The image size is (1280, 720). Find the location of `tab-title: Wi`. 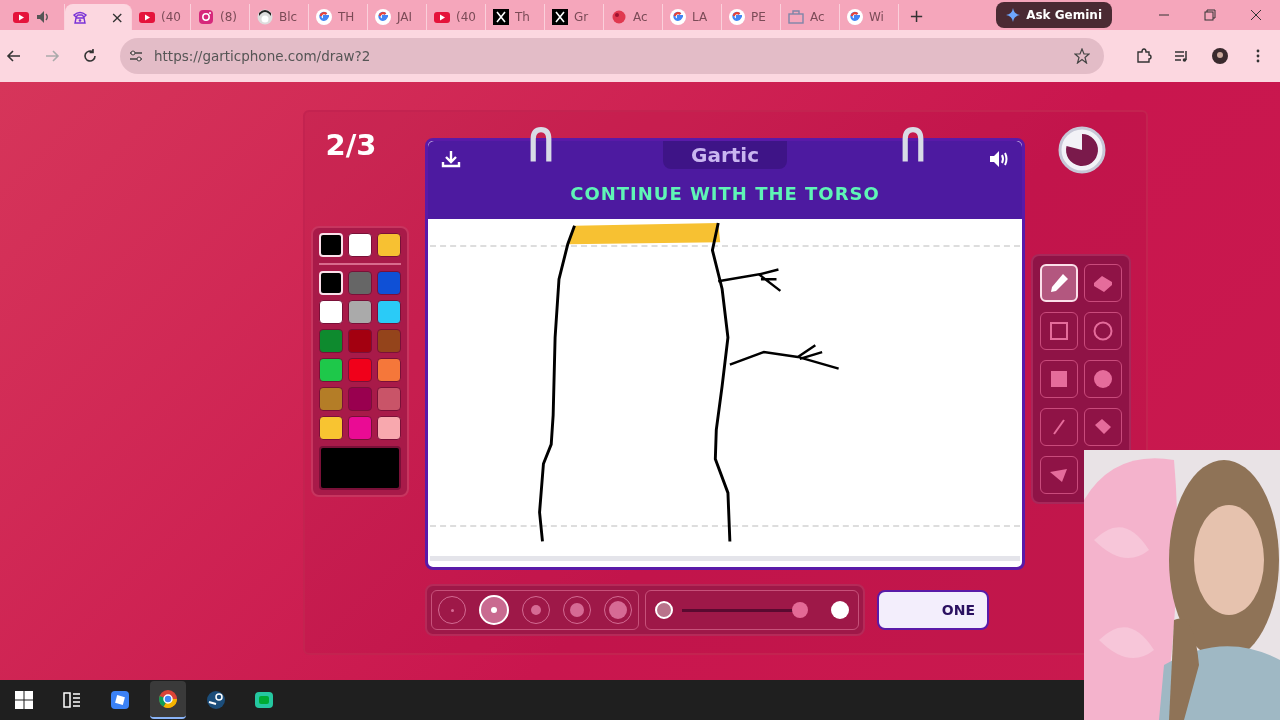

tab-title: Wi is located at coordinates (876, 17).